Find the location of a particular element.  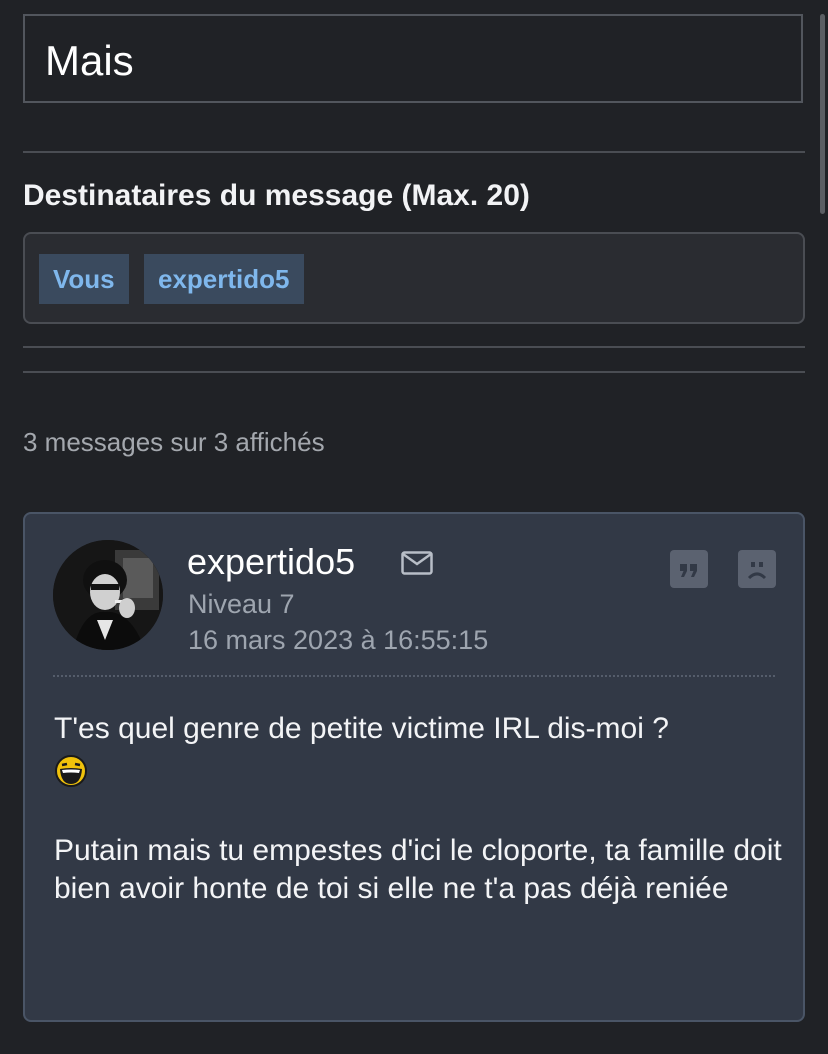

laughing-smiley-icon is located at coordinates (71, 771).